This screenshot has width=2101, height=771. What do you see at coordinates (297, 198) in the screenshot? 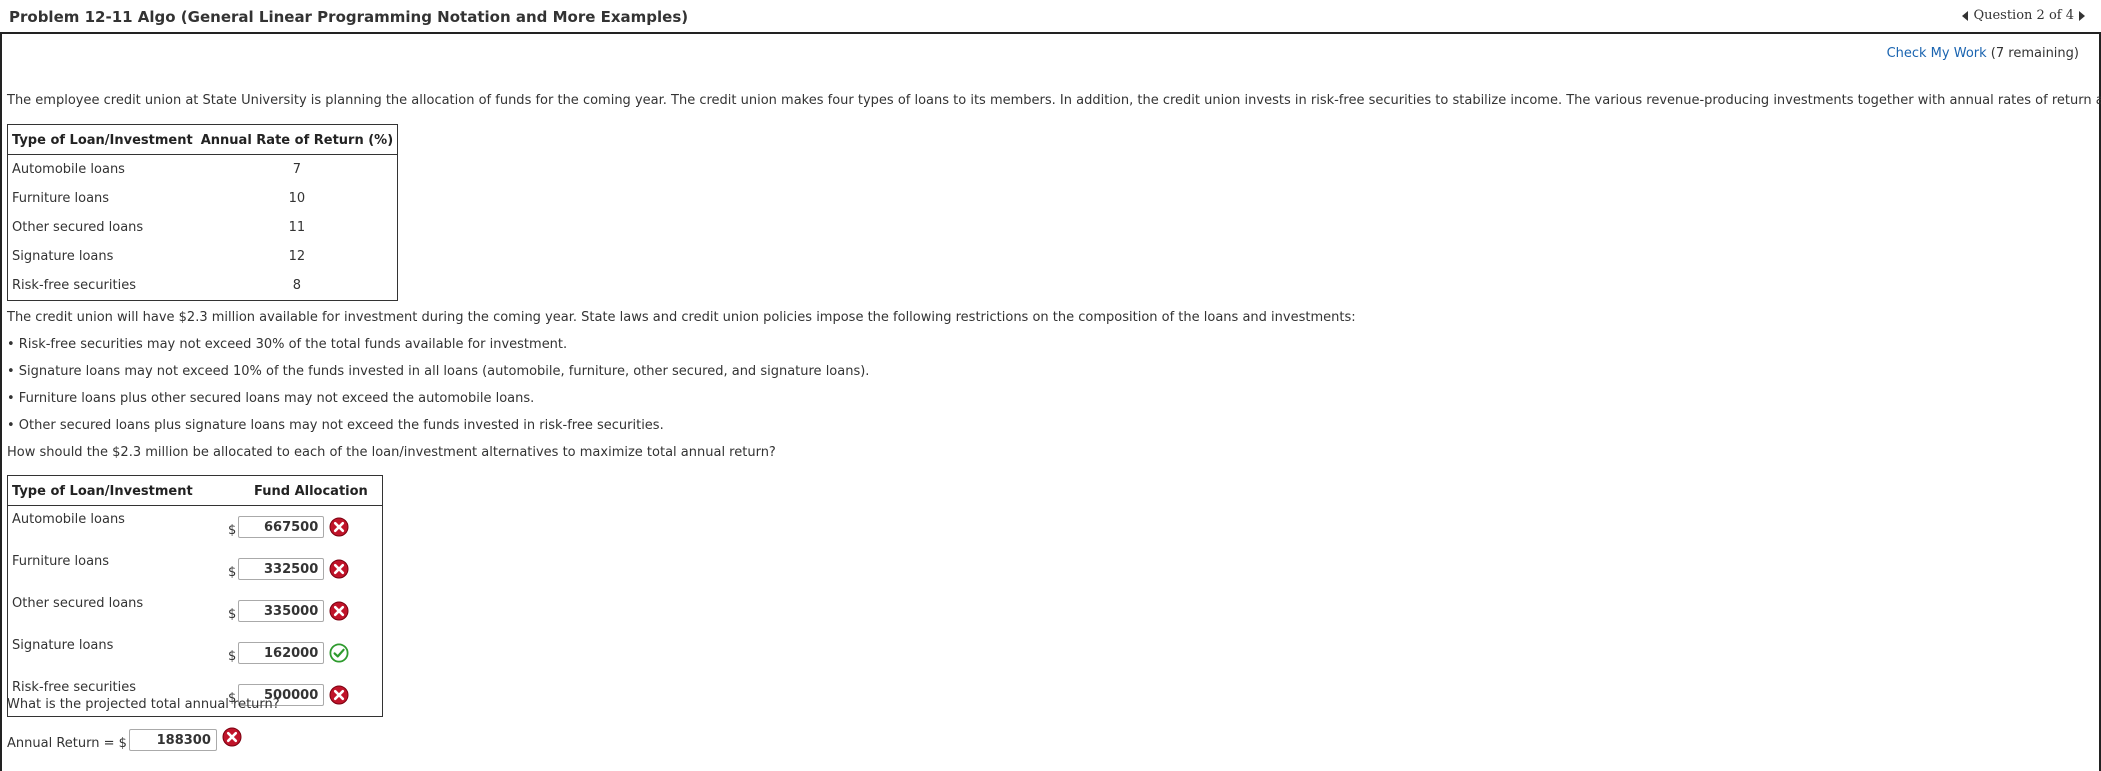
I see `rate-value: 10` at bounding box center [297, 198].